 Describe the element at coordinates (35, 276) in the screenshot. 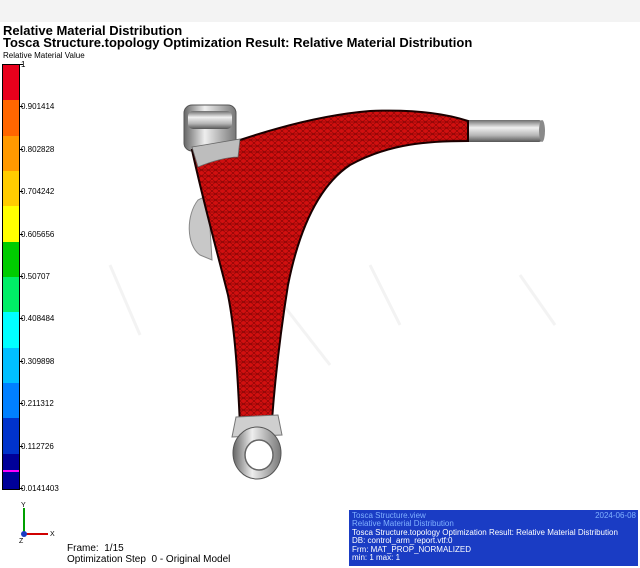

I see `legend-tick-label: 0.50707` at that location.